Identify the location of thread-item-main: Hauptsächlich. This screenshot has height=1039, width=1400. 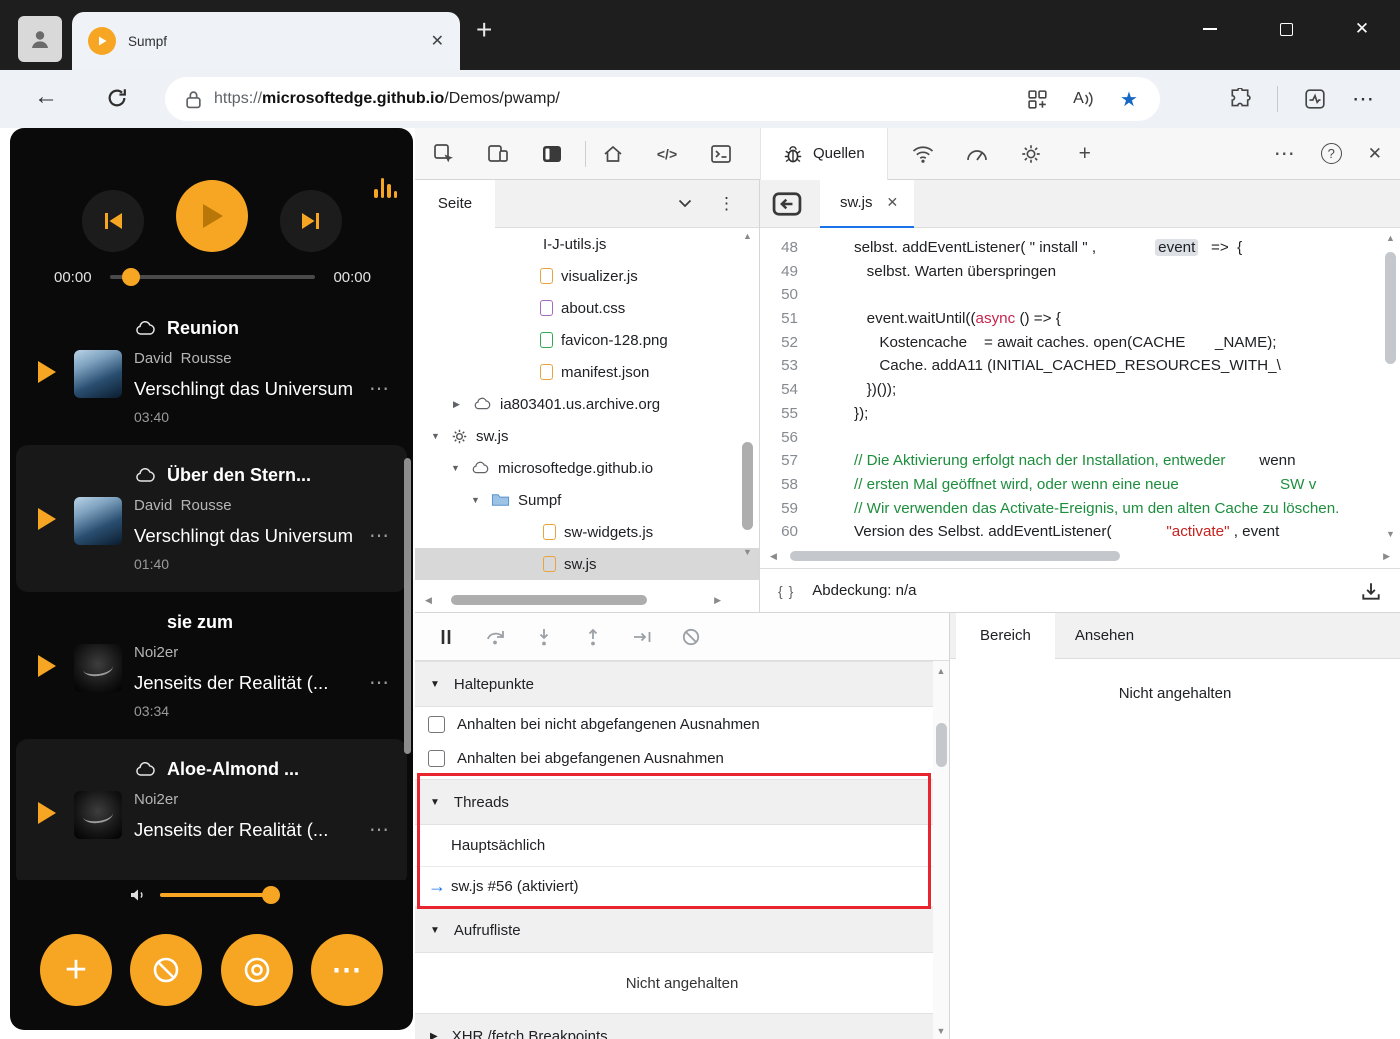
(682, 846).